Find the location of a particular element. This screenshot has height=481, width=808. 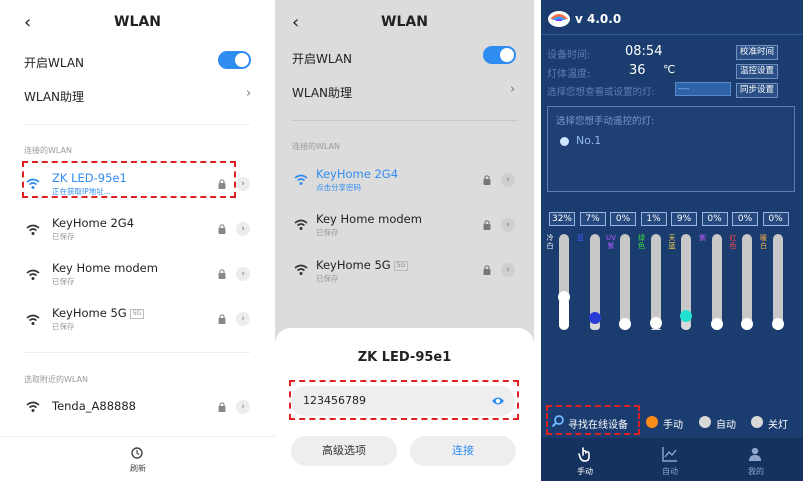

mode-manual-radio is located at coordinates (652, 422).